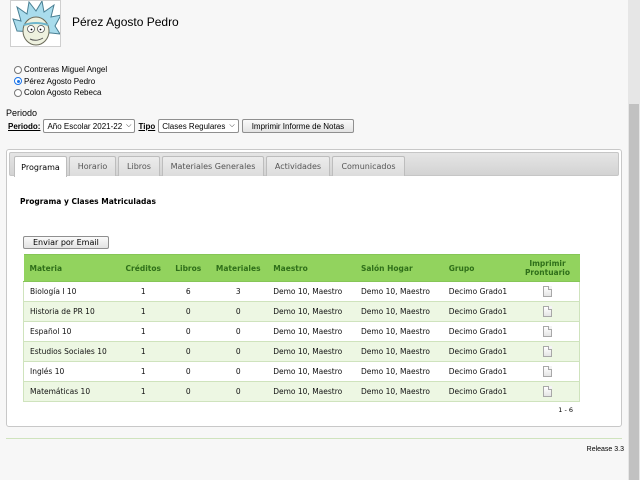 The width and height of the screenshot is (640, 480). Describe the element at coordinates (238, 291) in the screenshot. I see `cell-materiales: 3` at that location.